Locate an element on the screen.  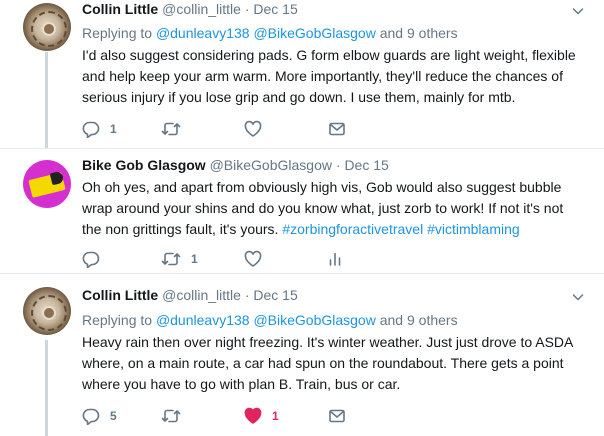
user-handle: @BikeGobGlasgow is located at coordinates (271, 165).